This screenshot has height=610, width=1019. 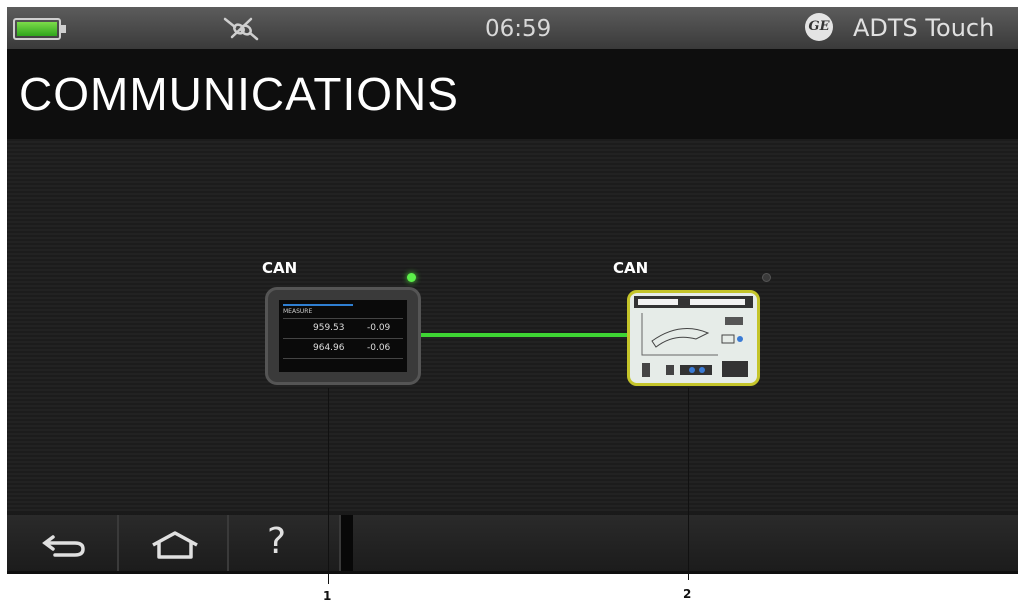 What do you see at coordinates (277, 541) in the screenshot?
I see `help-icon: ?` at bounding box center [277, 541].